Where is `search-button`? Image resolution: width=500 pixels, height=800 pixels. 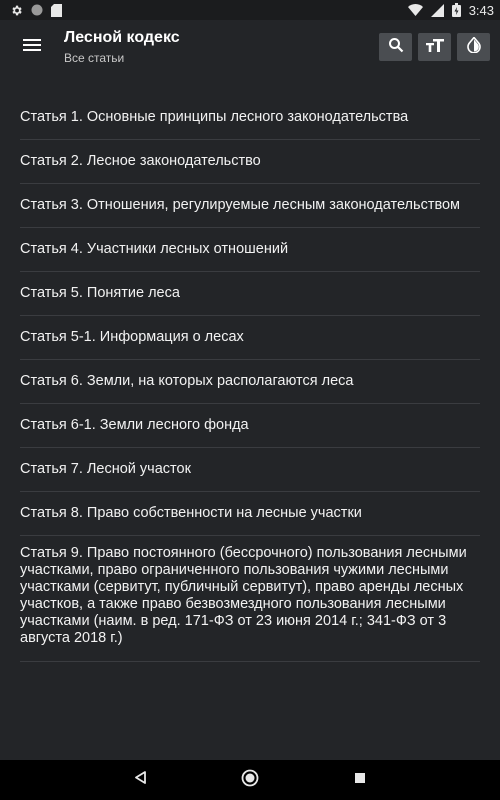 search-button is located at coordinates (395, 47).